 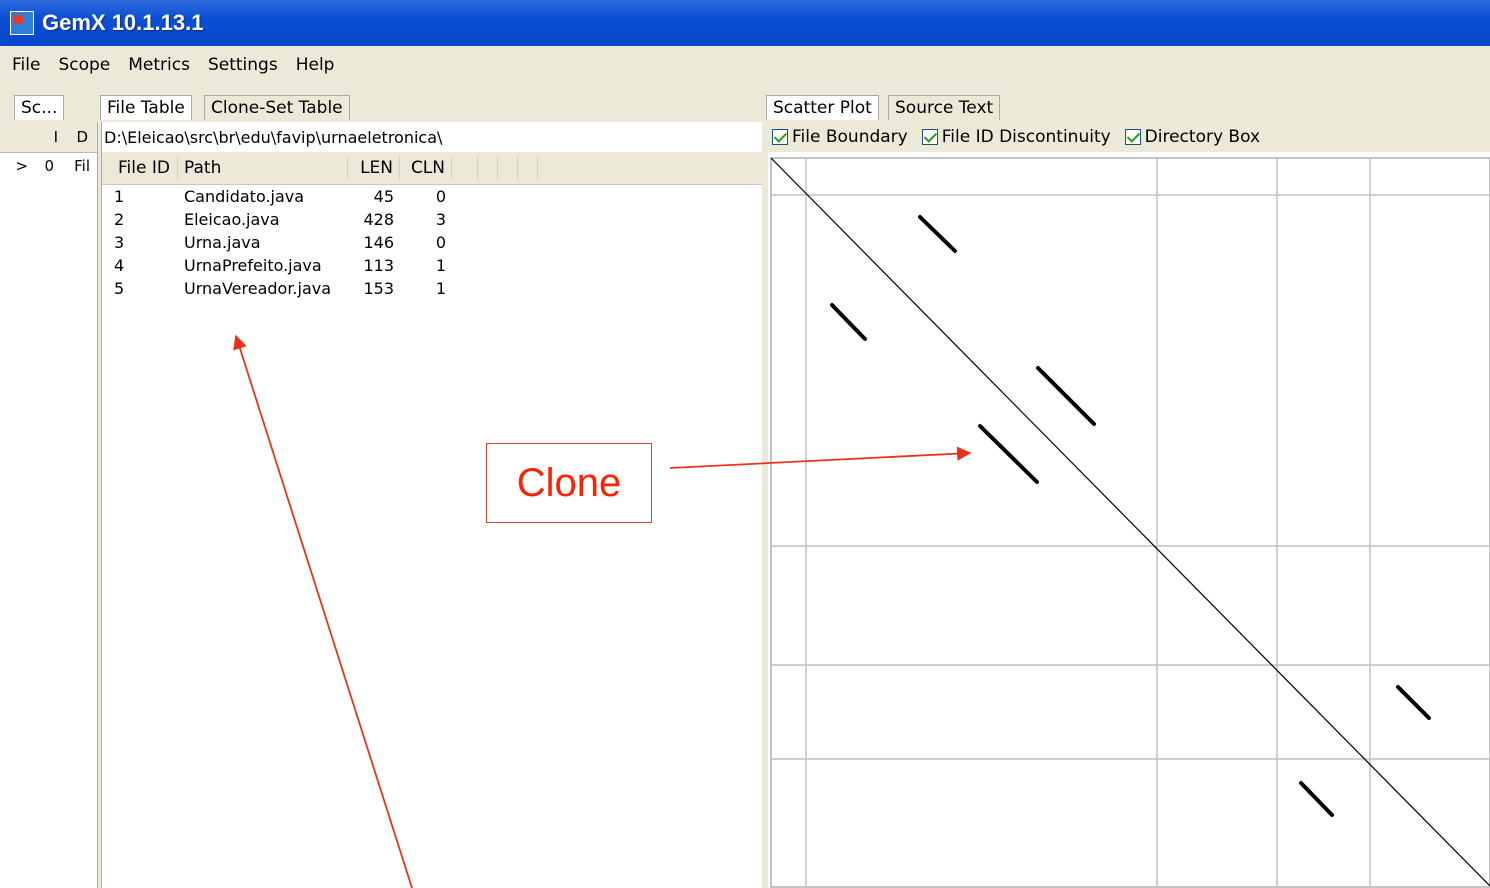 I want to click on file-id: 1, so click(x=119, y=196).